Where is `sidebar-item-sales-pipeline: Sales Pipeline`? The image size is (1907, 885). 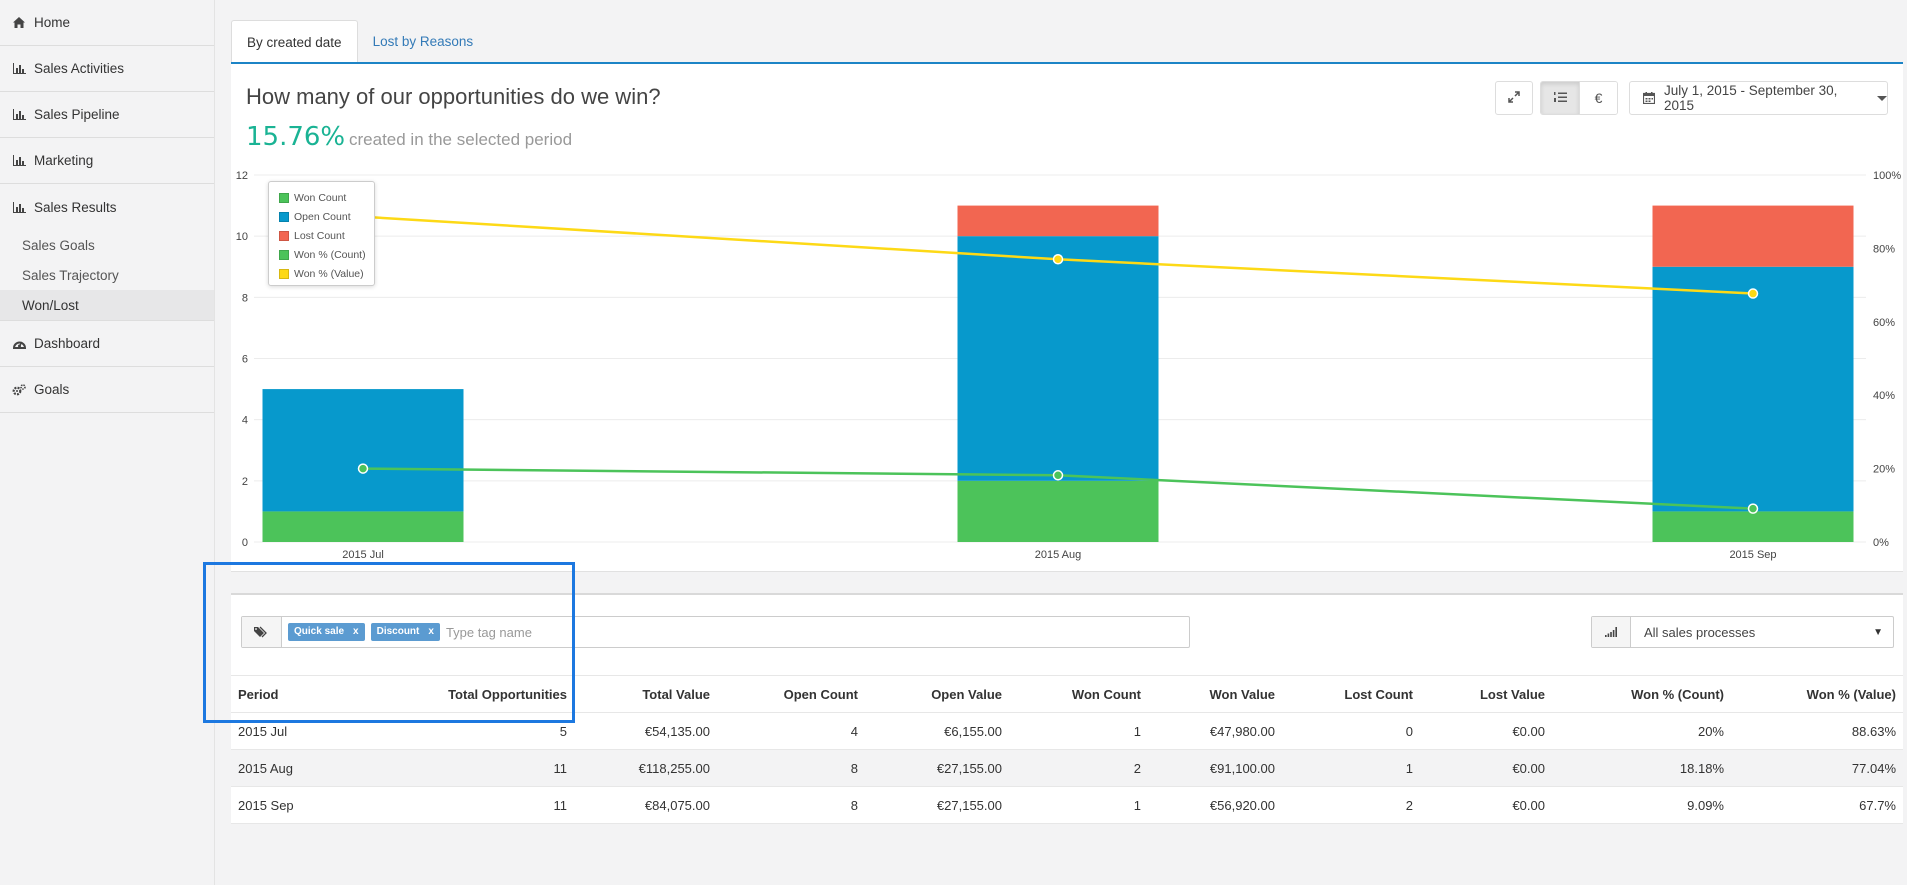
sidebar-item-sales-pipeline: Sales Pipeline is located at coordinates (107, 115).